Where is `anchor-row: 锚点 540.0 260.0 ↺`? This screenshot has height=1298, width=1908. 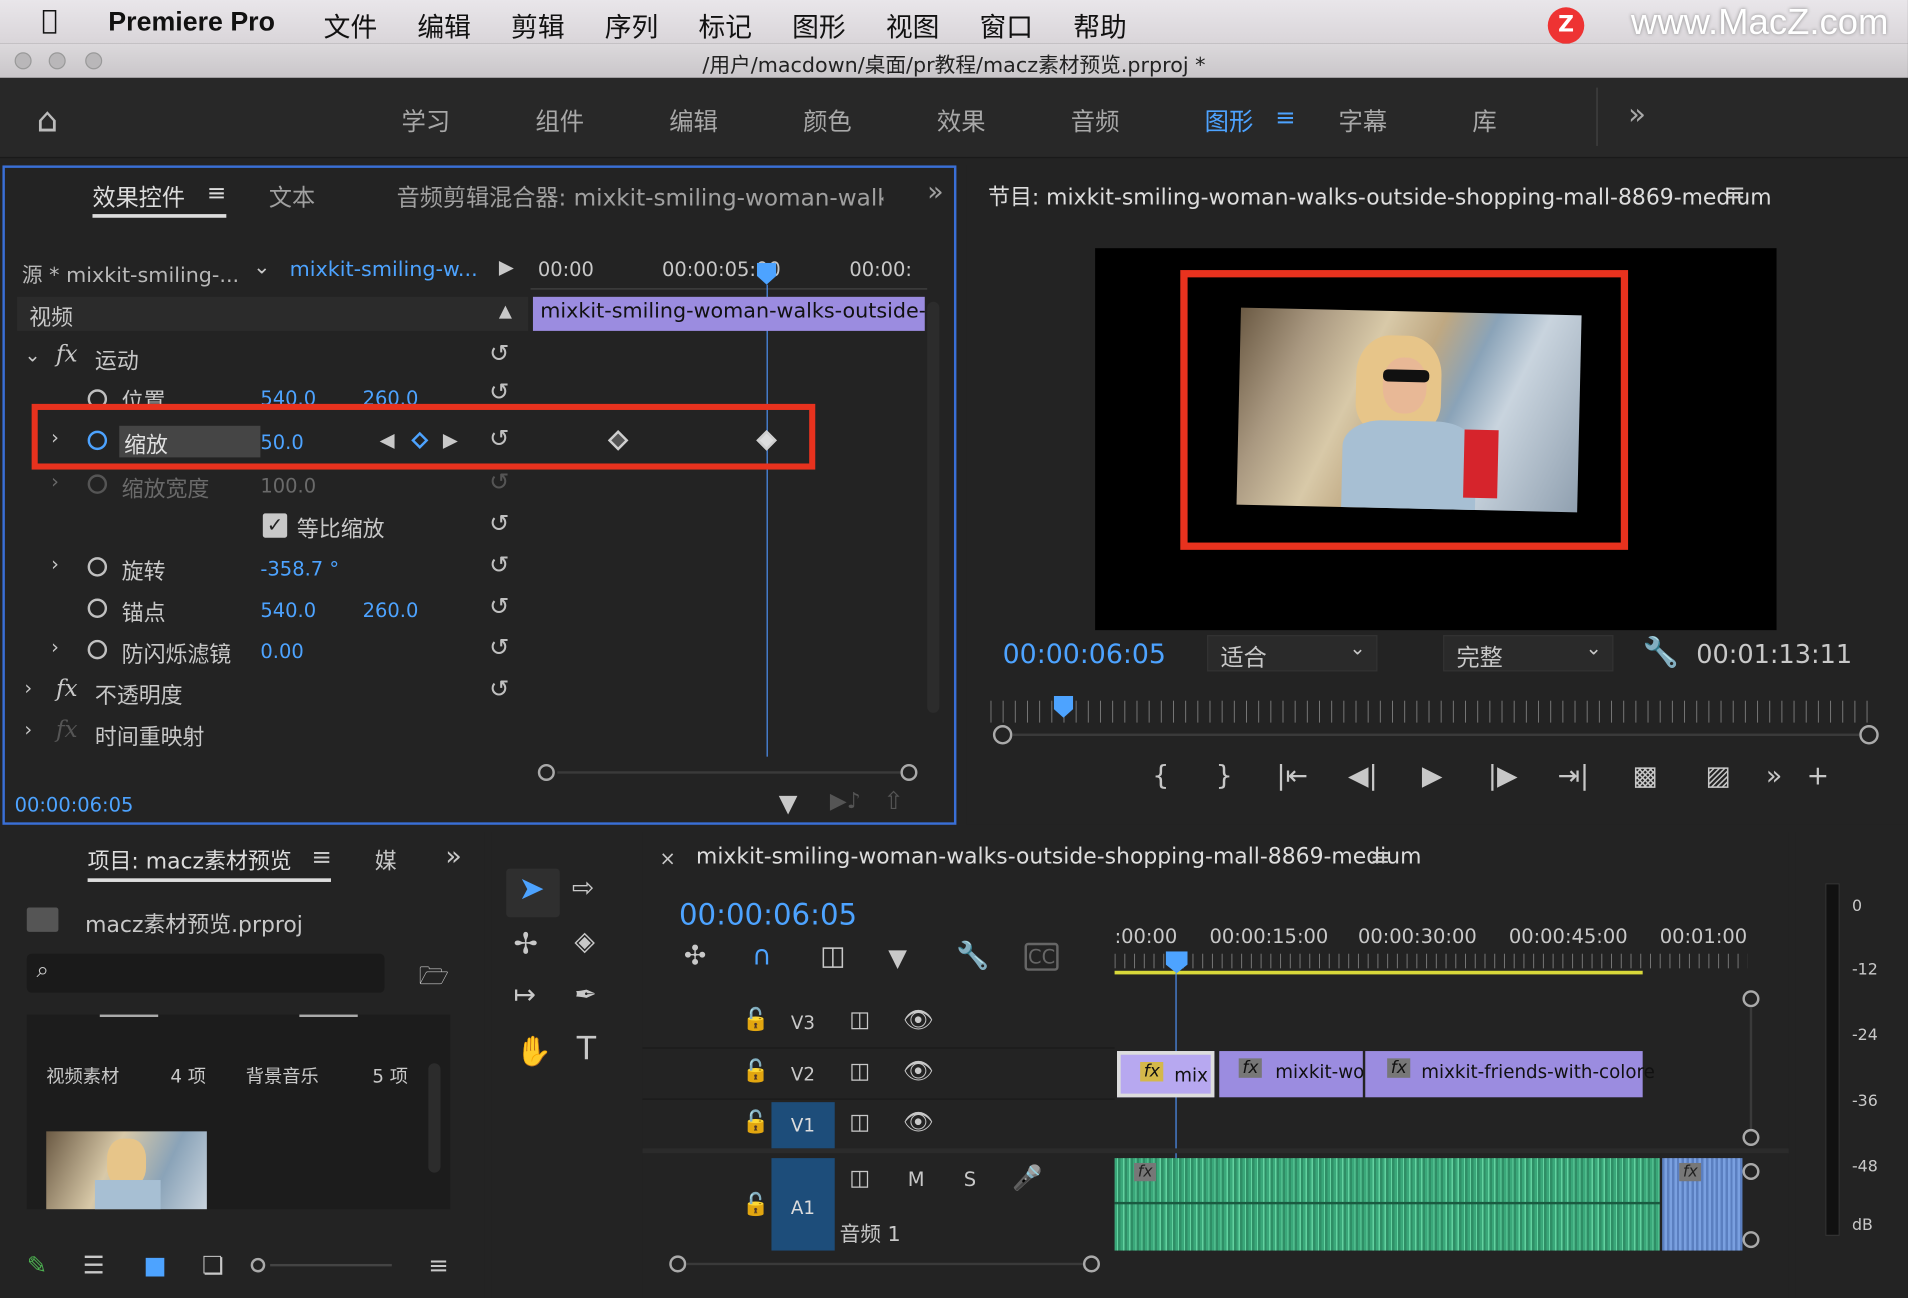
anchor-row: 锚点 540.0 260.0 ↺ is located at coordinates (272, 609).